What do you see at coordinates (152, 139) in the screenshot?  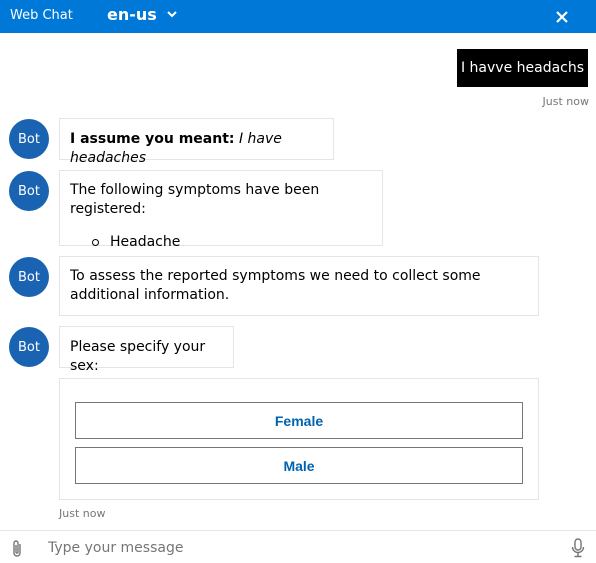 I see `correction-prefix: I assume you meant:` at bounding box center [152, 139].